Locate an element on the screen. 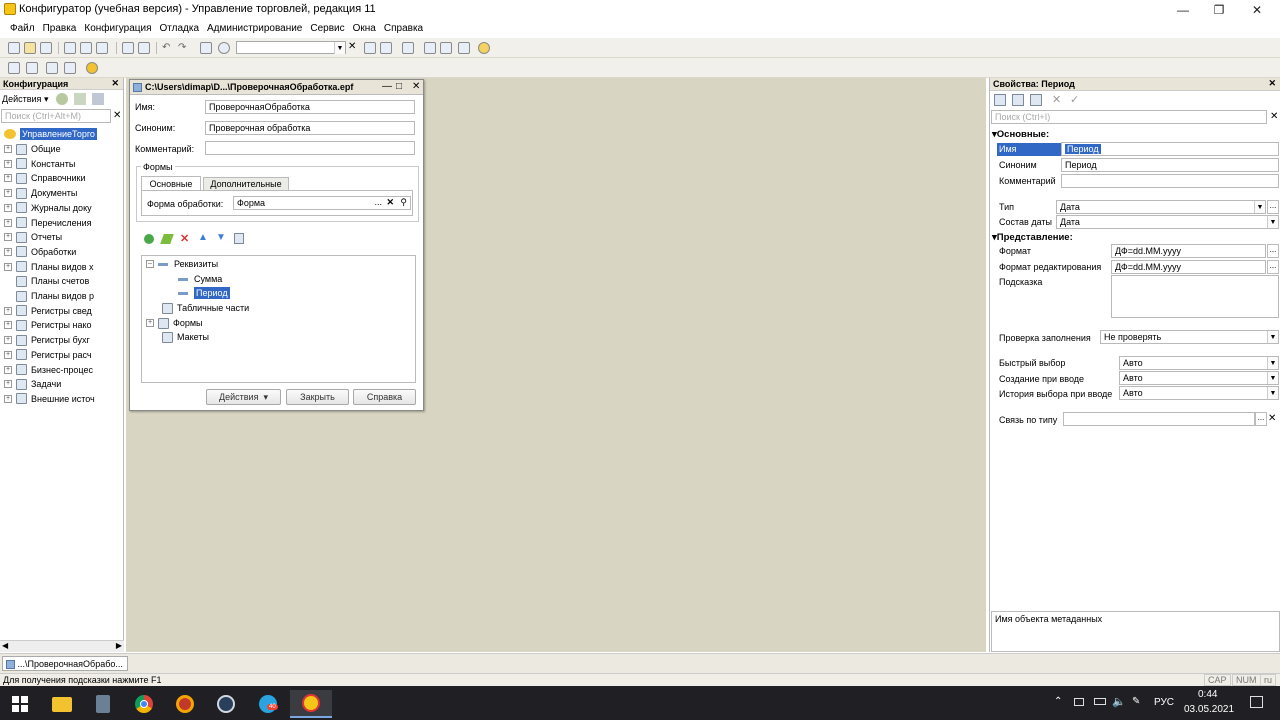 The height and width of the screenshot is (720, 1280). help-button: Справка is located at coordinates (384, 397).